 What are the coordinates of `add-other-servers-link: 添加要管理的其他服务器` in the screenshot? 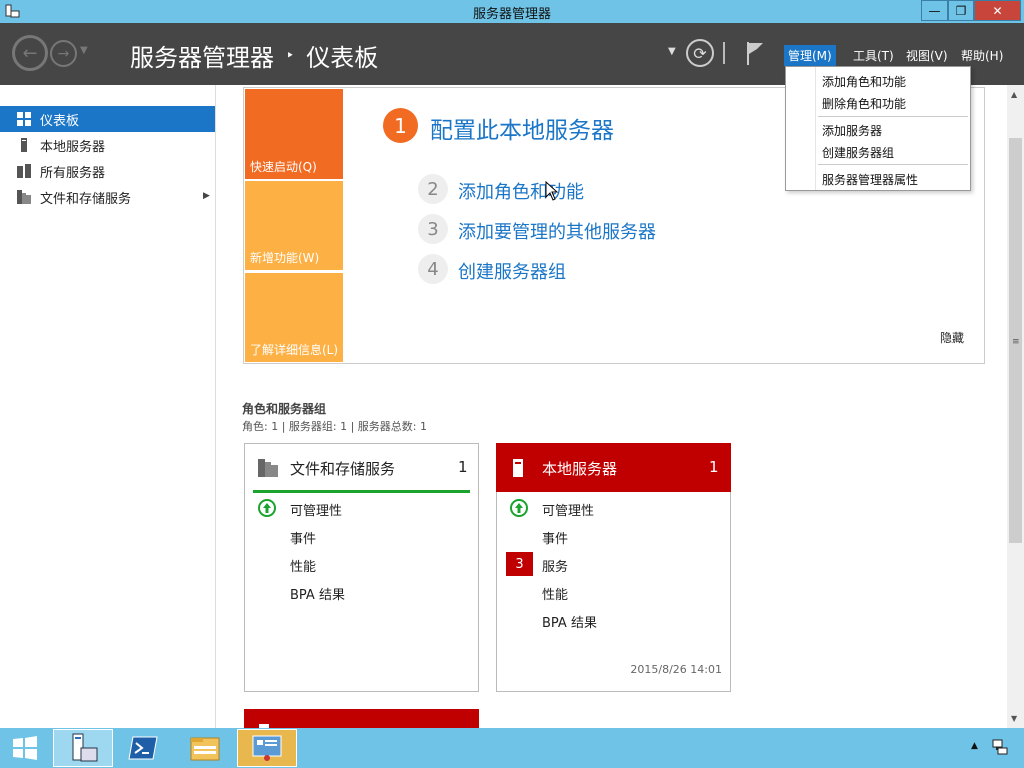 It's located at (557, 231).